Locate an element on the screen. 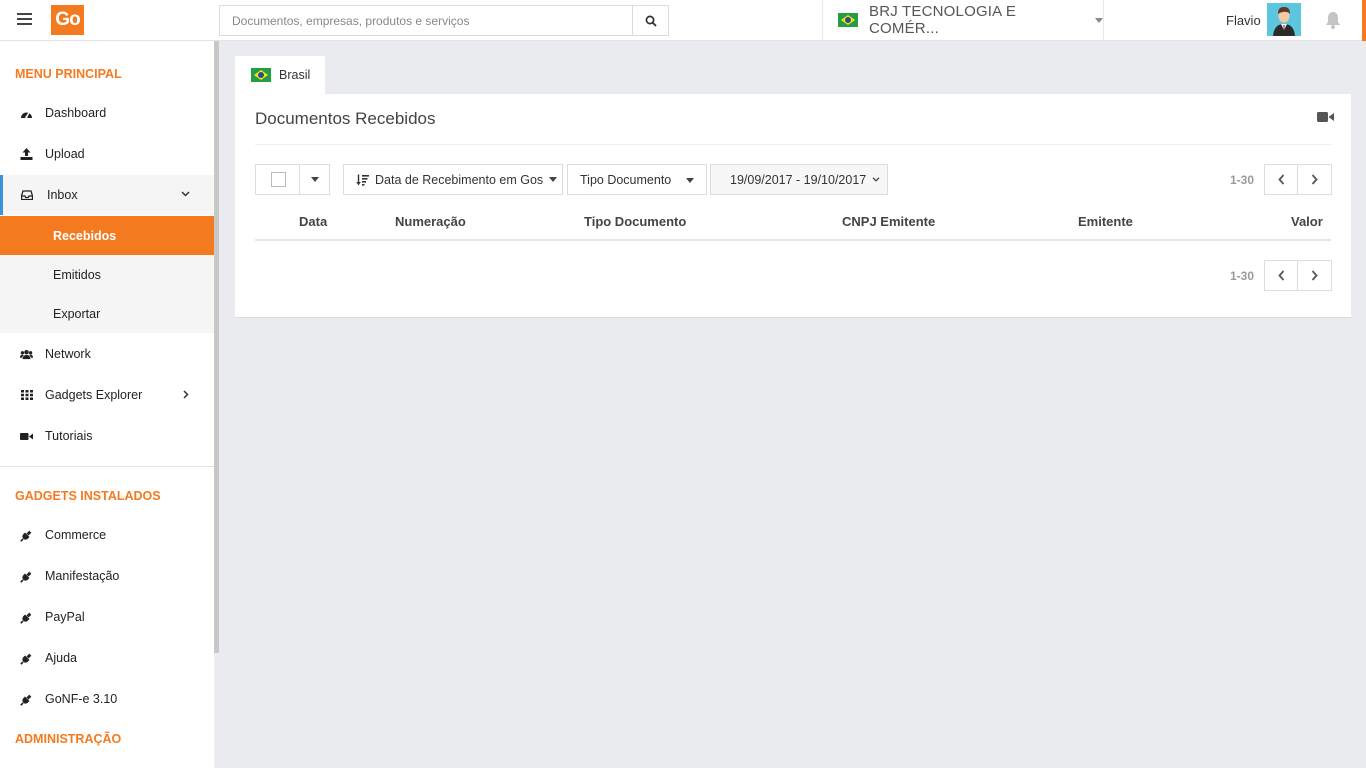 The height and width of the screenshot is (768, 1366). search-icon is located at coordinates (651, 21).